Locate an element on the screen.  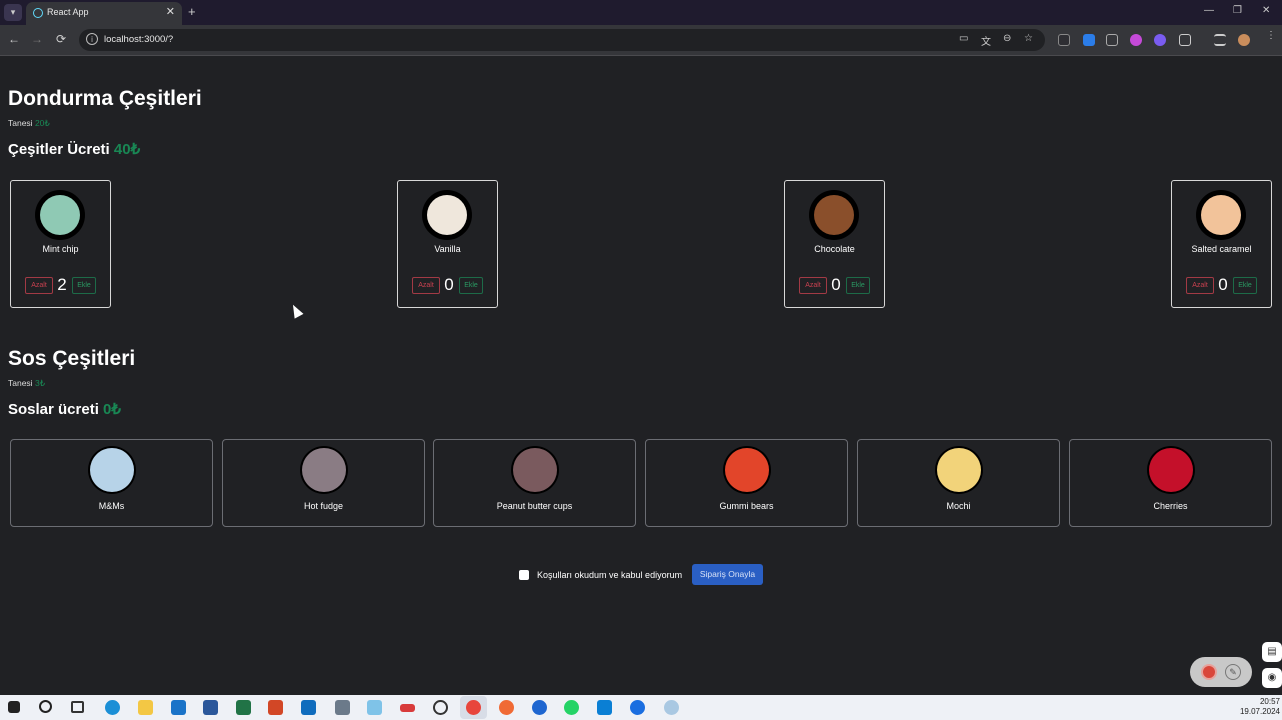
ice-card-chocolate: Chocolate Azalt 0 Ekle is located at coordinates (834, 244).